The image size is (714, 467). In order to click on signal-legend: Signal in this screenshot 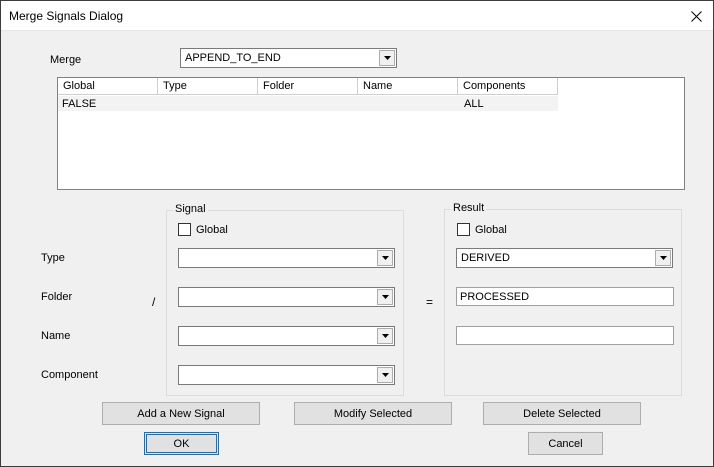, I will do `click(190, 209)`.